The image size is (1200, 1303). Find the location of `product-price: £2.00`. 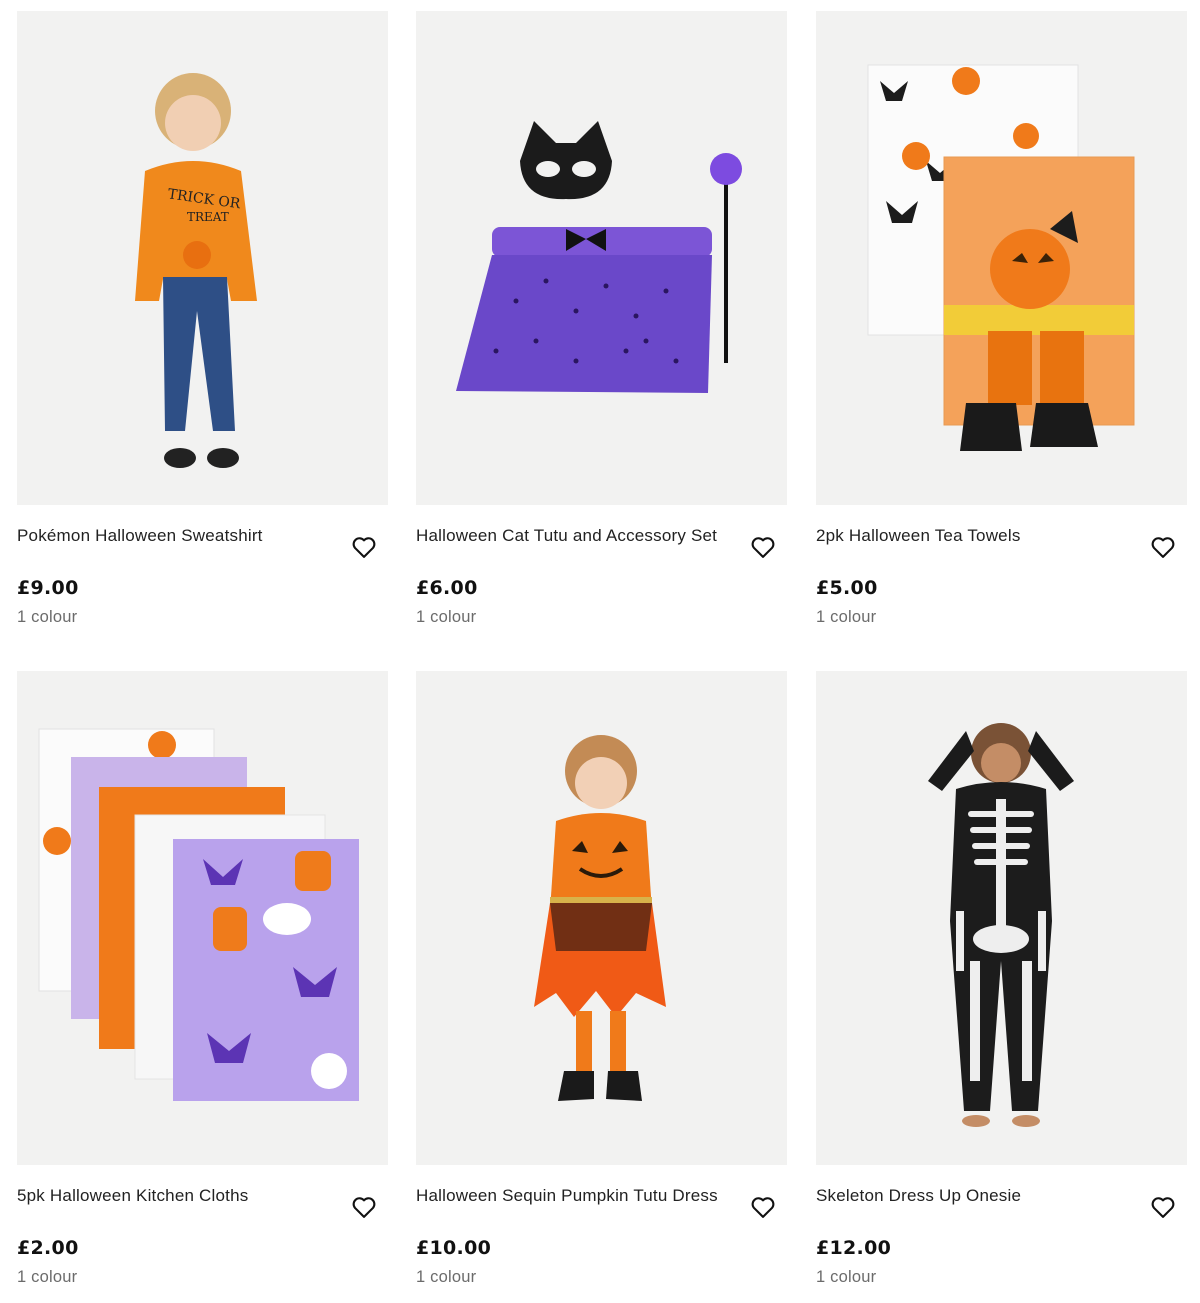

product-price: £2.00 is located at coordinates (48, 1248).